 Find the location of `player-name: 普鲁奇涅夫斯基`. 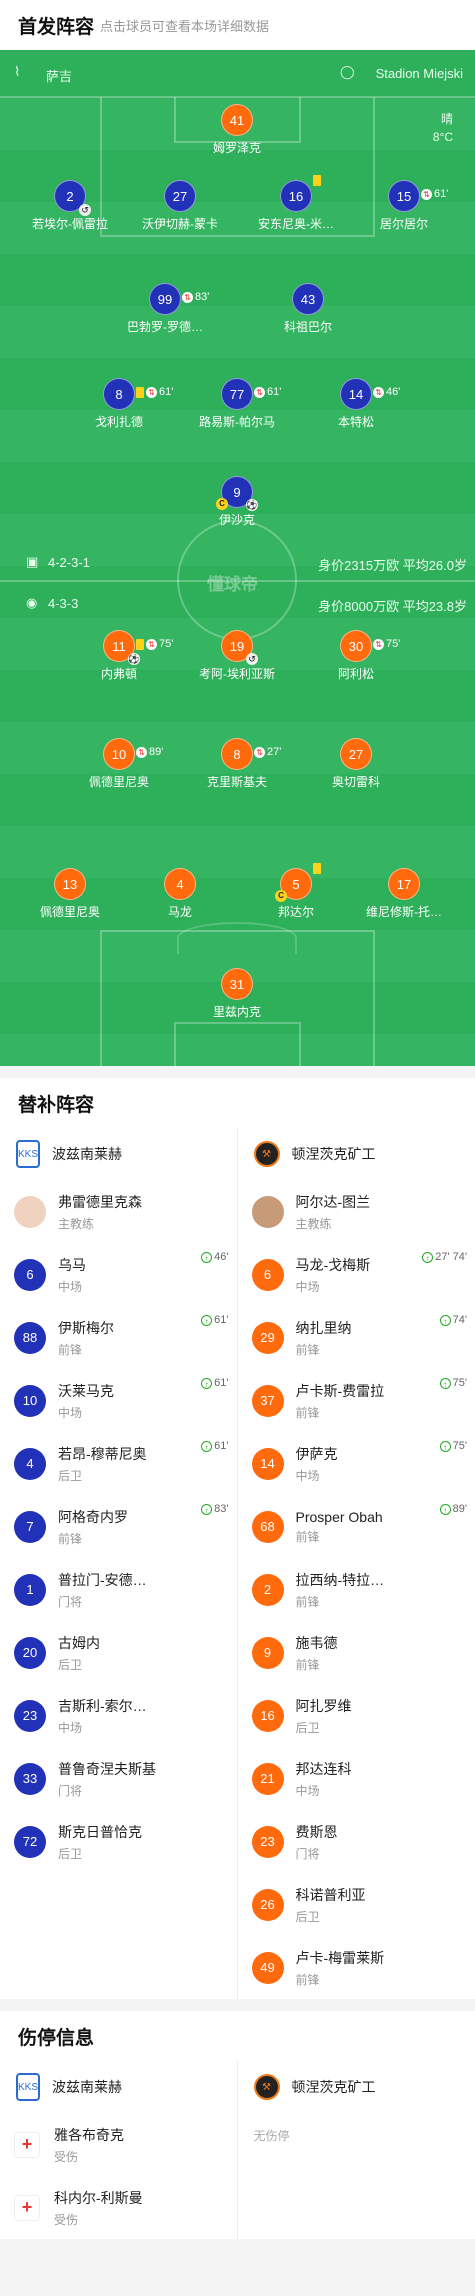

player-name: 普鲁奇涅夫斯基 is located at coordinates (107, 1768).